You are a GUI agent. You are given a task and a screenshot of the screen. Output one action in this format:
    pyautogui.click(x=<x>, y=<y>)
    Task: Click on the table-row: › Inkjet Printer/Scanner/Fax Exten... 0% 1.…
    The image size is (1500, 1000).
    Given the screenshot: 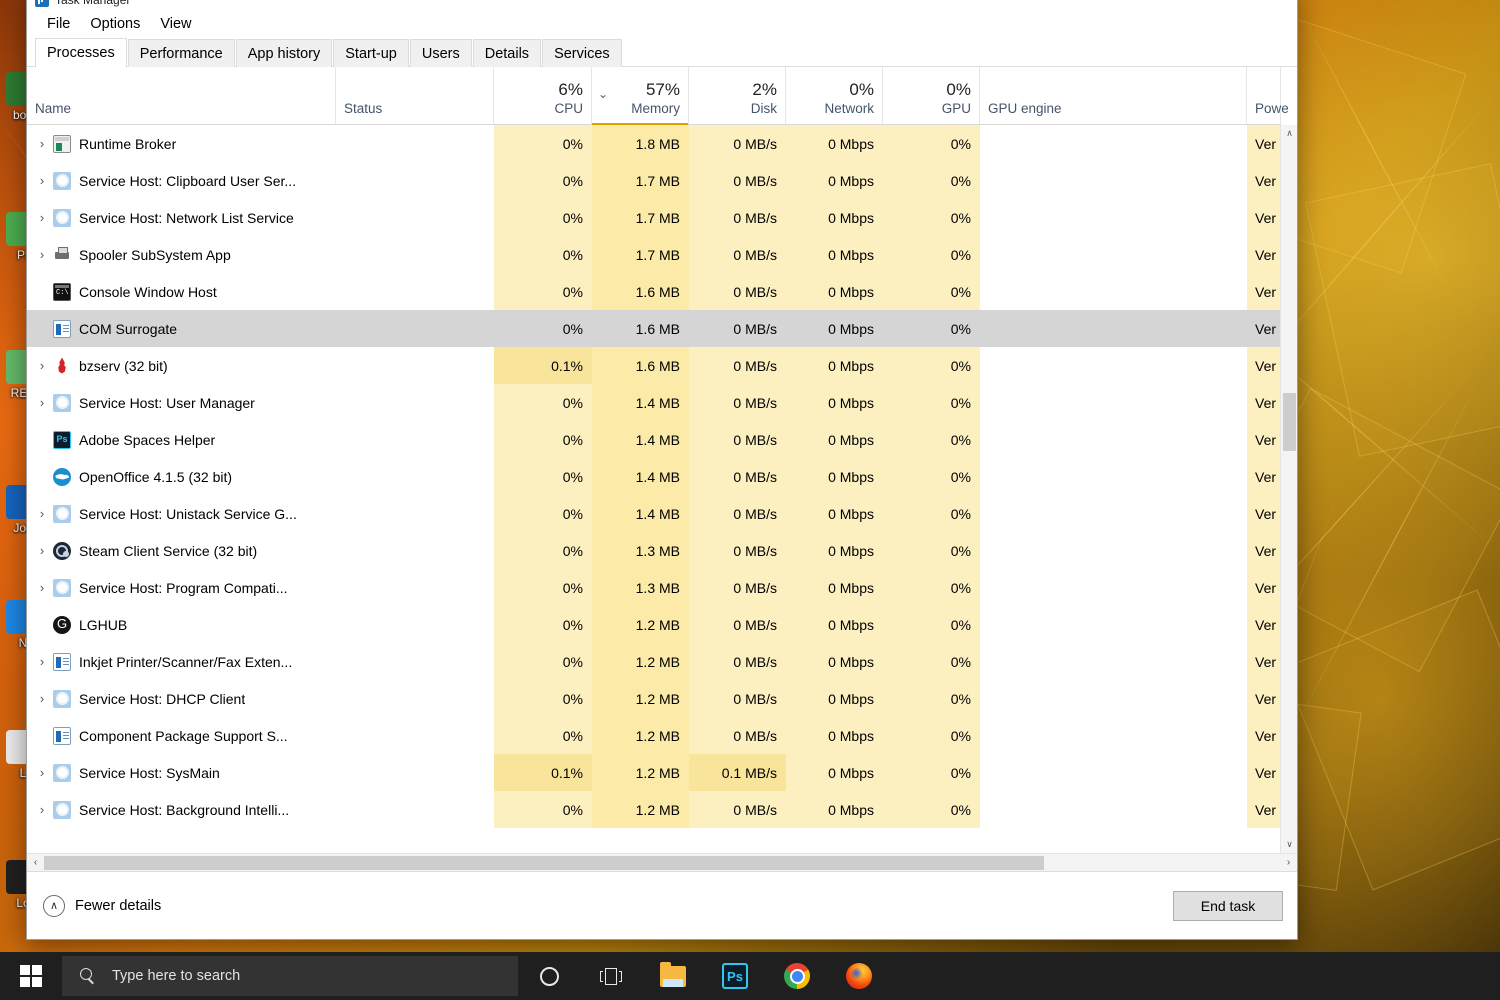 What is the action you would take?
    pyautogui.click(x=654, y=661)
    